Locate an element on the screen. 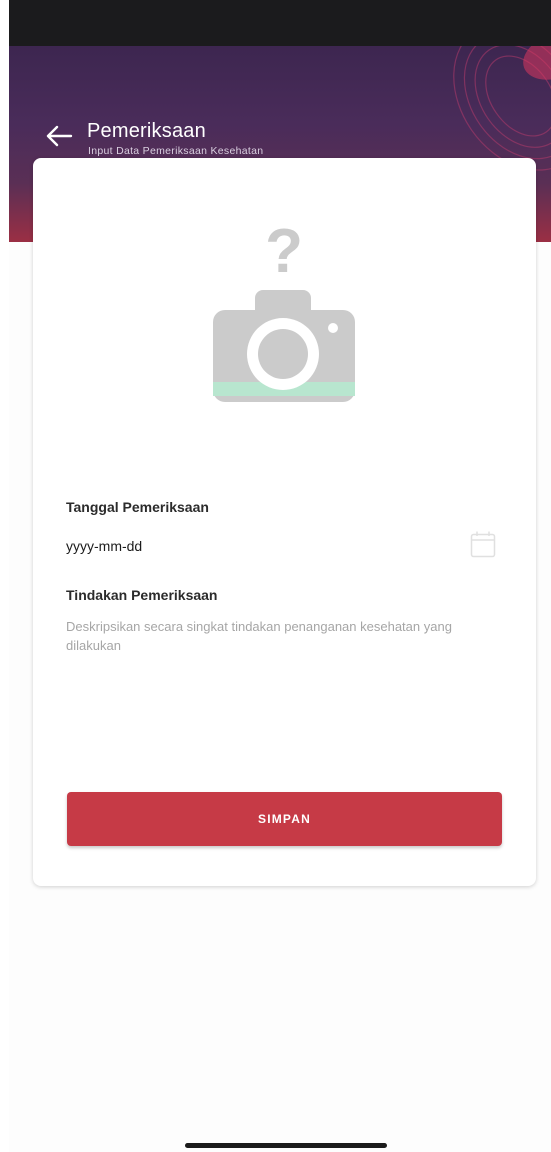 The height and width of the screenshot is (1152, 551). back-arrow-icon is located at coordinates (59, 136).